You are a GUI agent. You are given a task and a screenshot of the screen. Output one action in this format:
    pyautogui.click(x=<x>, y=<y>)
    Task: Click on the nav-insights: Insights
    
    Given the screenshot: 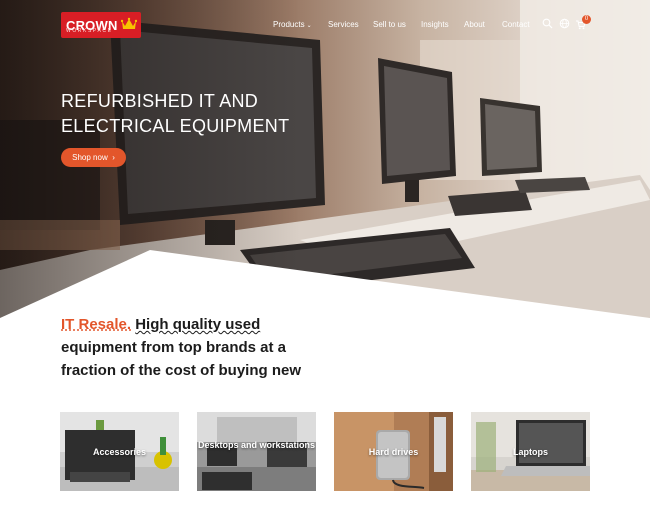 What is the action you would take?
    pyautogui.click(x=435, y=24)
    